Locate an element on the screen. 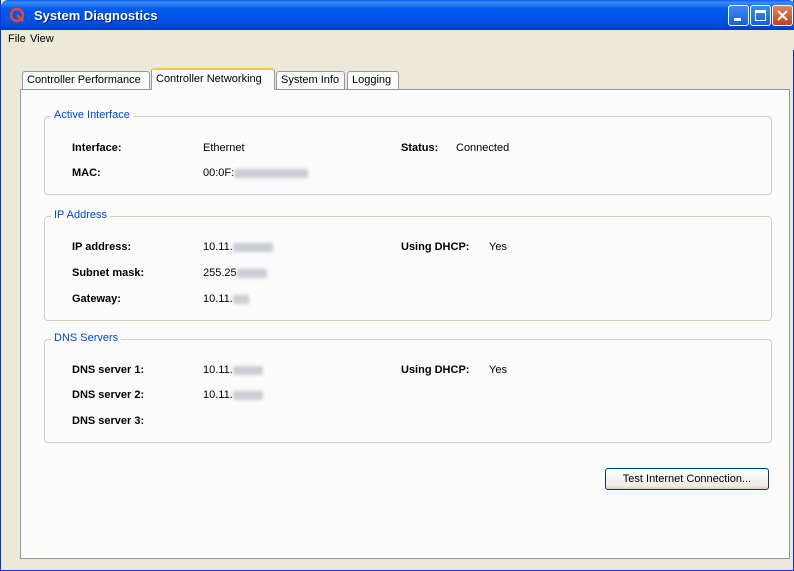 Image resolution: width=794 pixels, height=571 pixels. dns-dhcp-label: Using DHCP: is located at coordinates (435, 370).